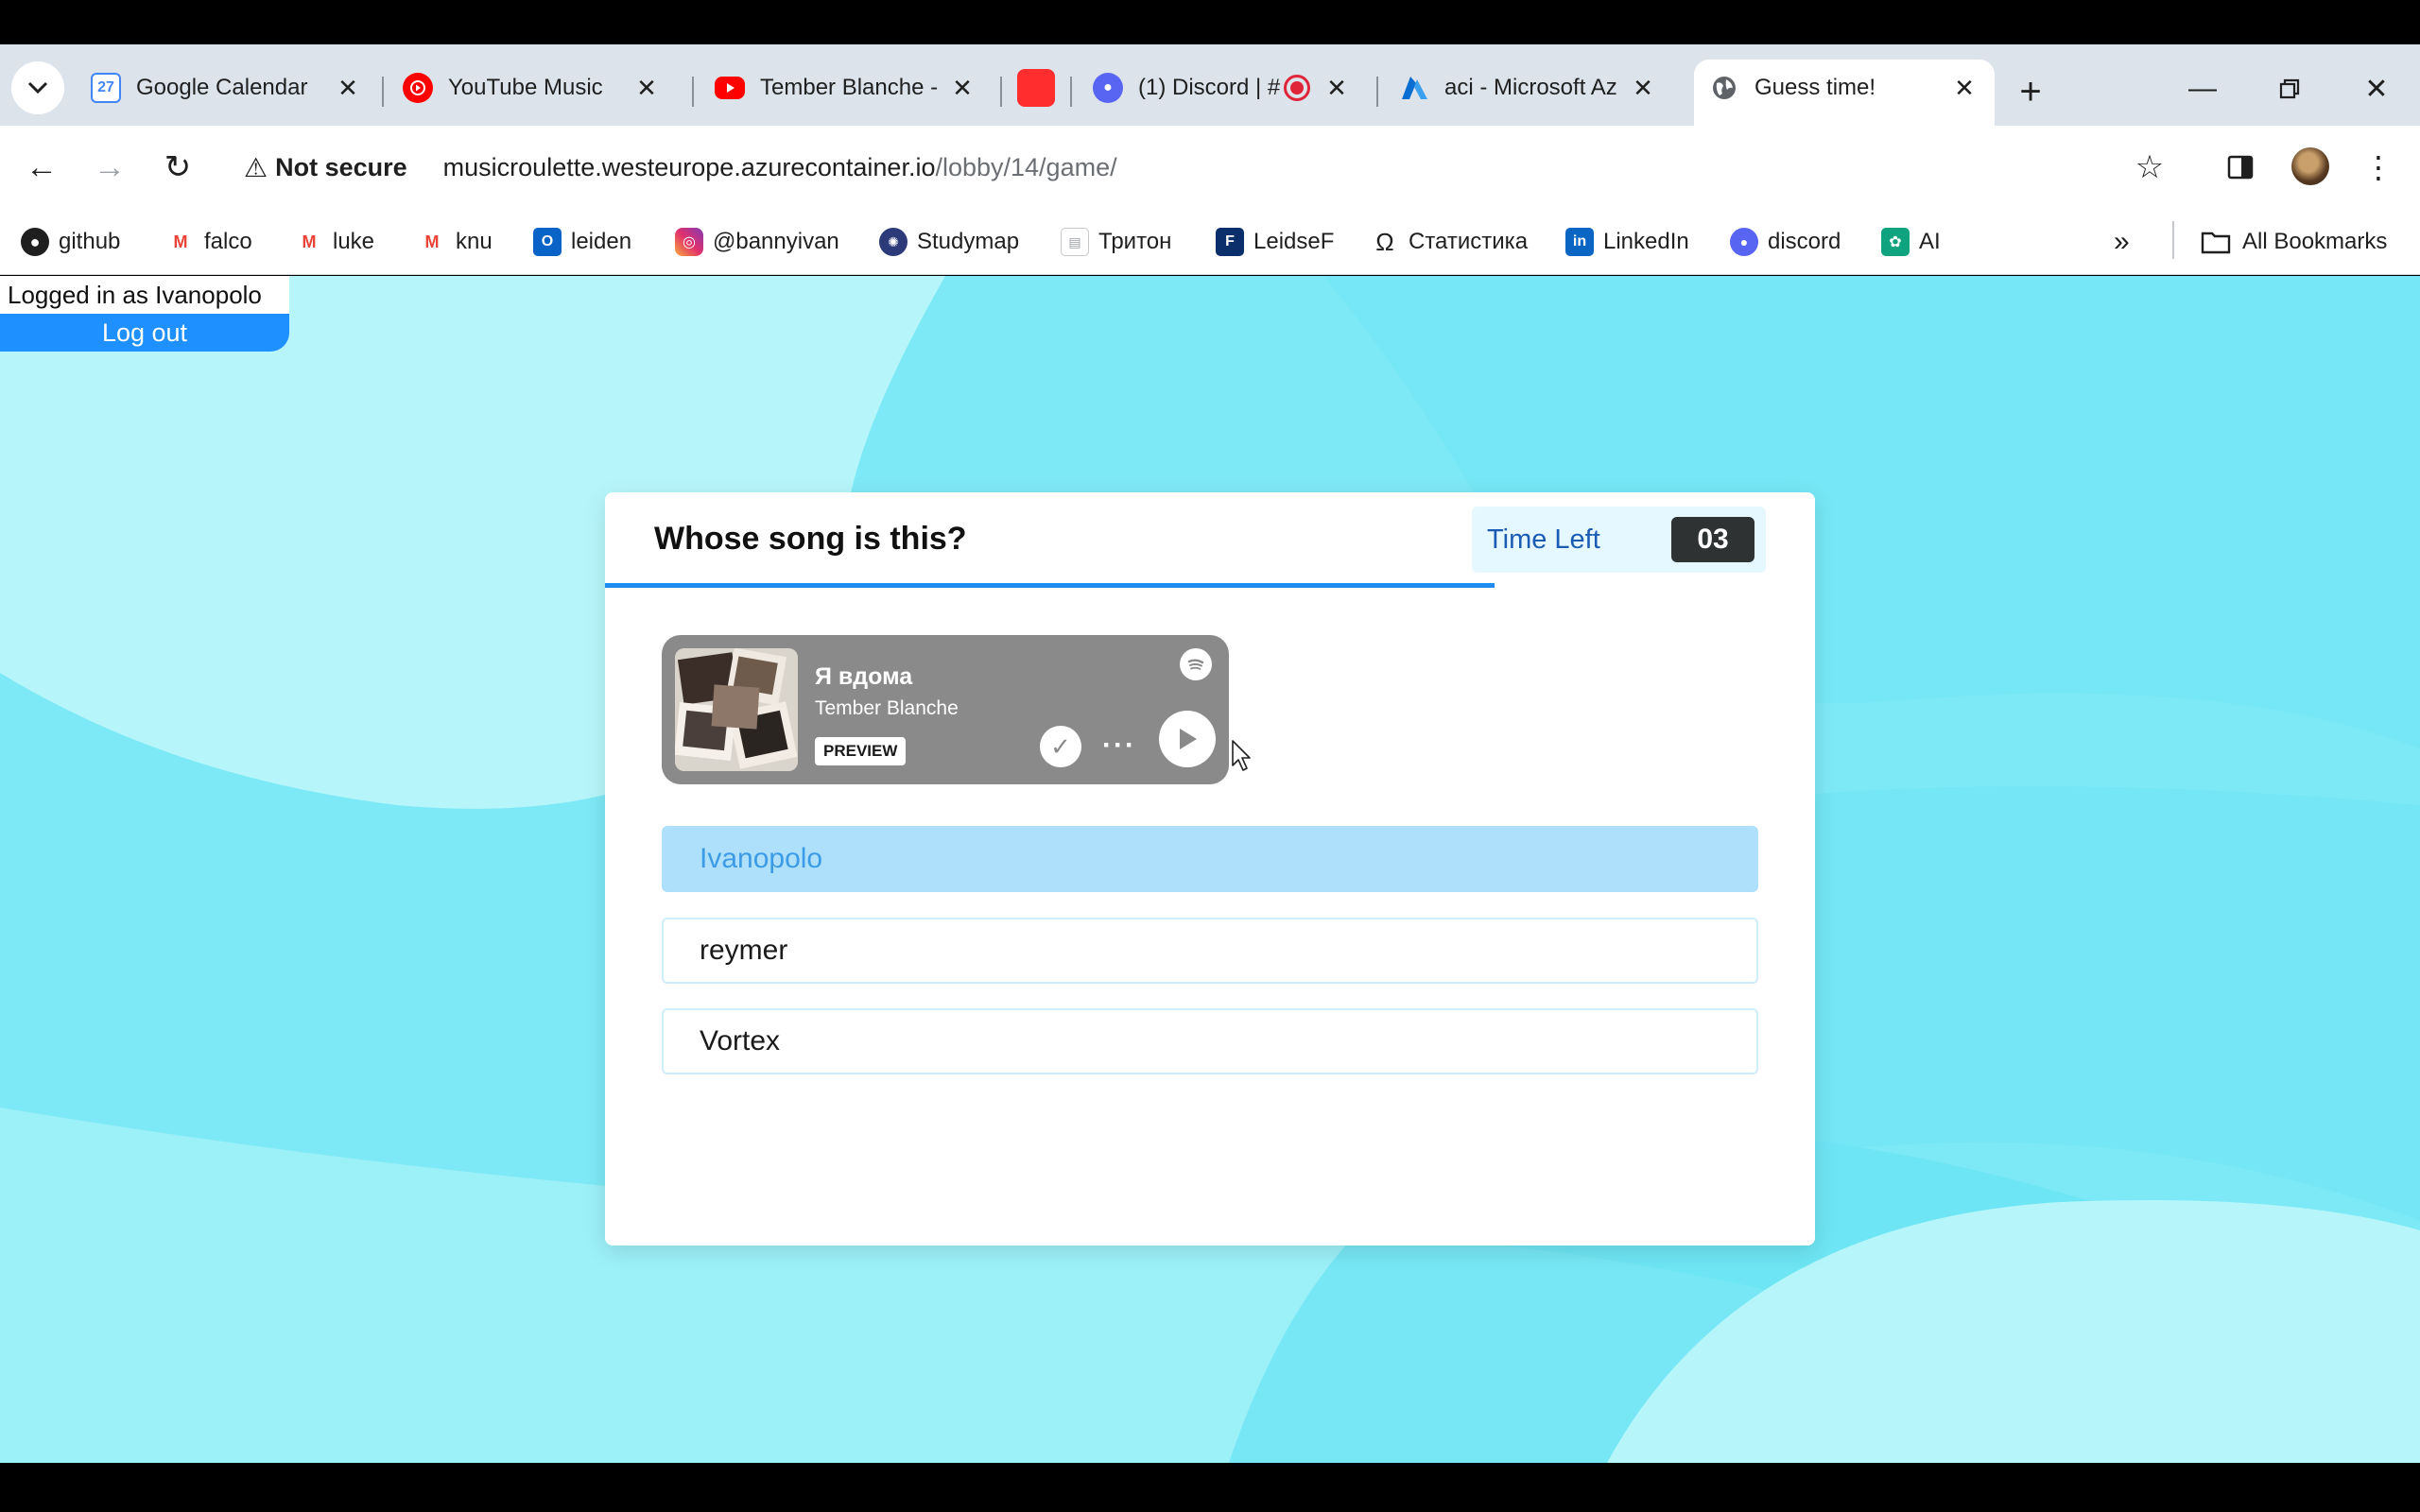 This screenshot has width=2420, height=1512. I want to click on tab-discord: ● (1) Discord | # ✕, so click(1222, 87).